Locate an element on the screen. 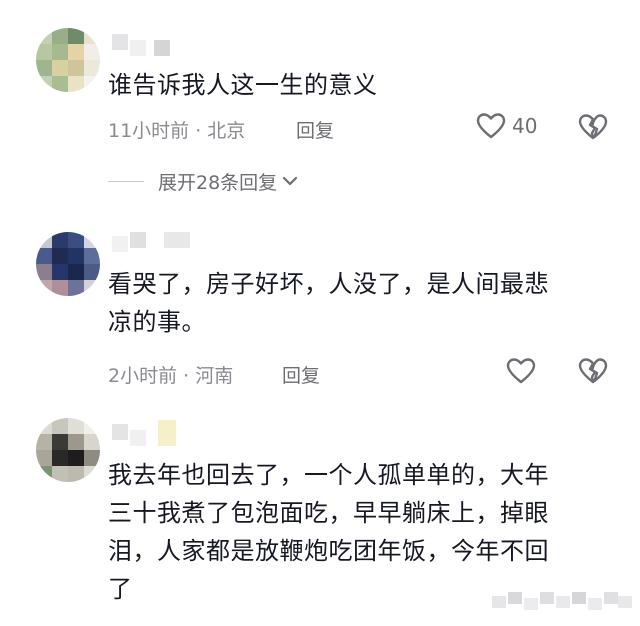 This screenshot has height=626, width=640. comment-meta: 2小时前 · 河南 回复 is located at coordinates (214, 374).